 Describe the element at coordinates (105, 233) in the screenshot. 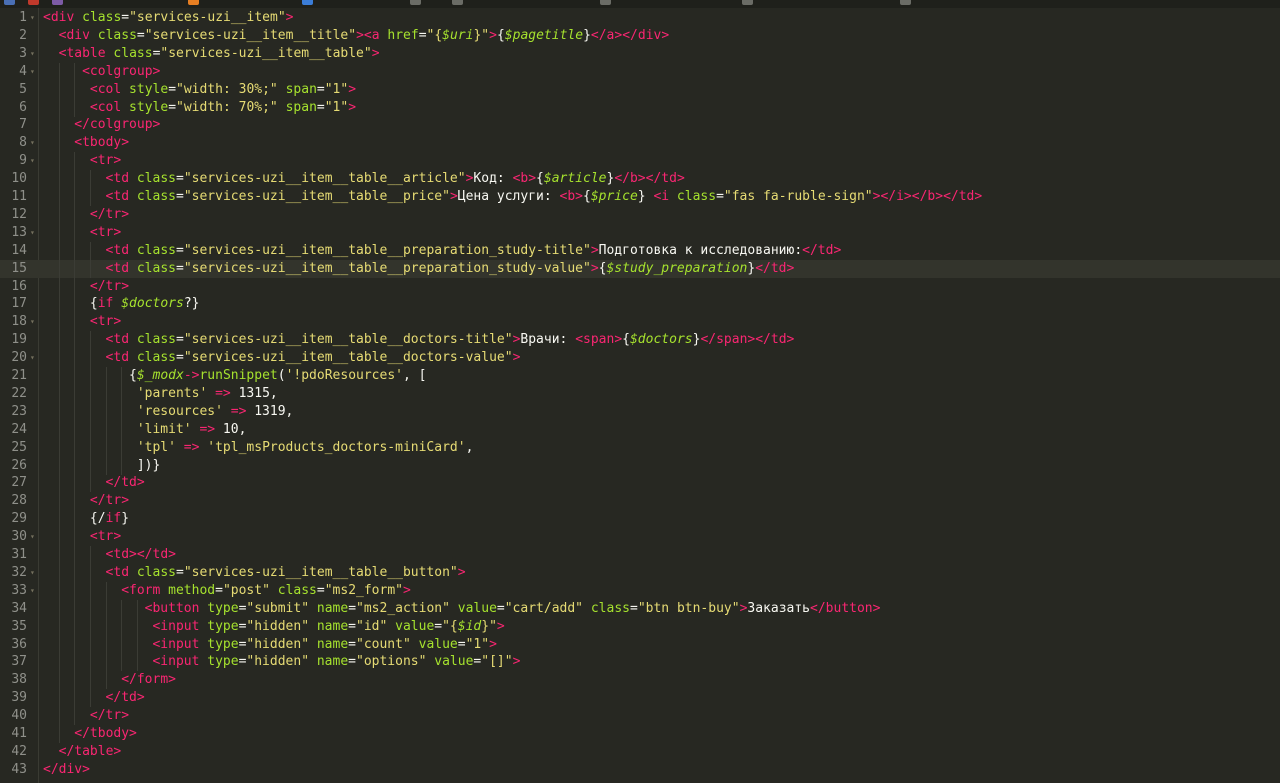

I see `code-text: <tr>` at that location.